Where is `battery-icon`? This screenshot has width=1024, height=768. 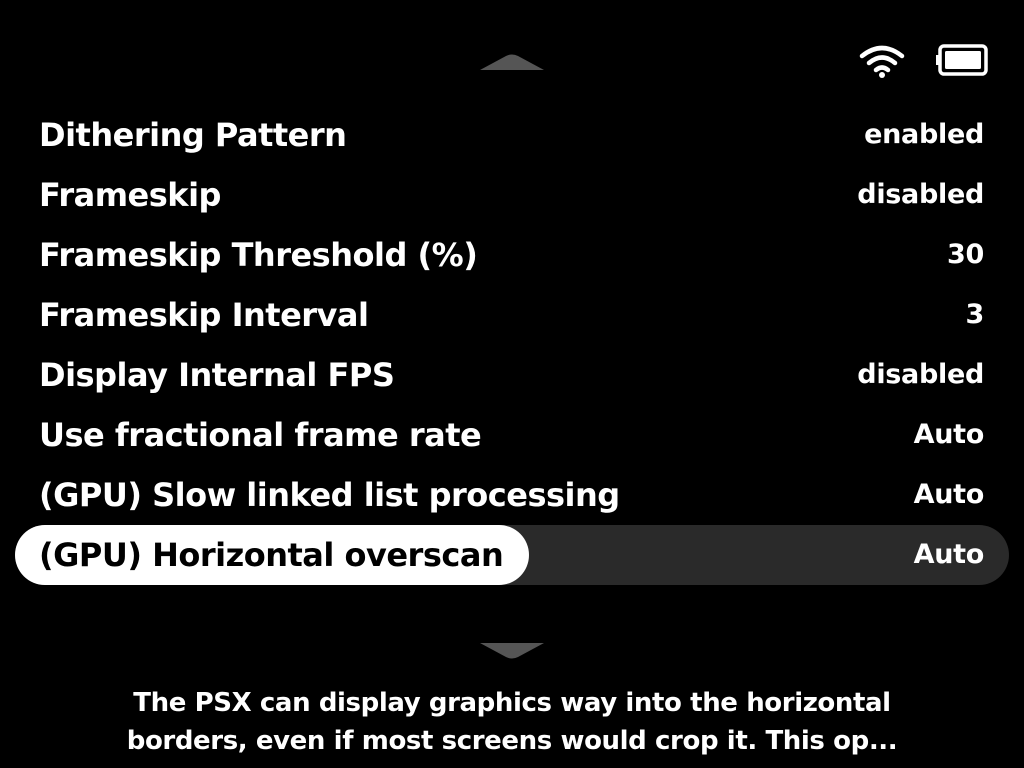 battery-icon is located at coordinates (962, 60).